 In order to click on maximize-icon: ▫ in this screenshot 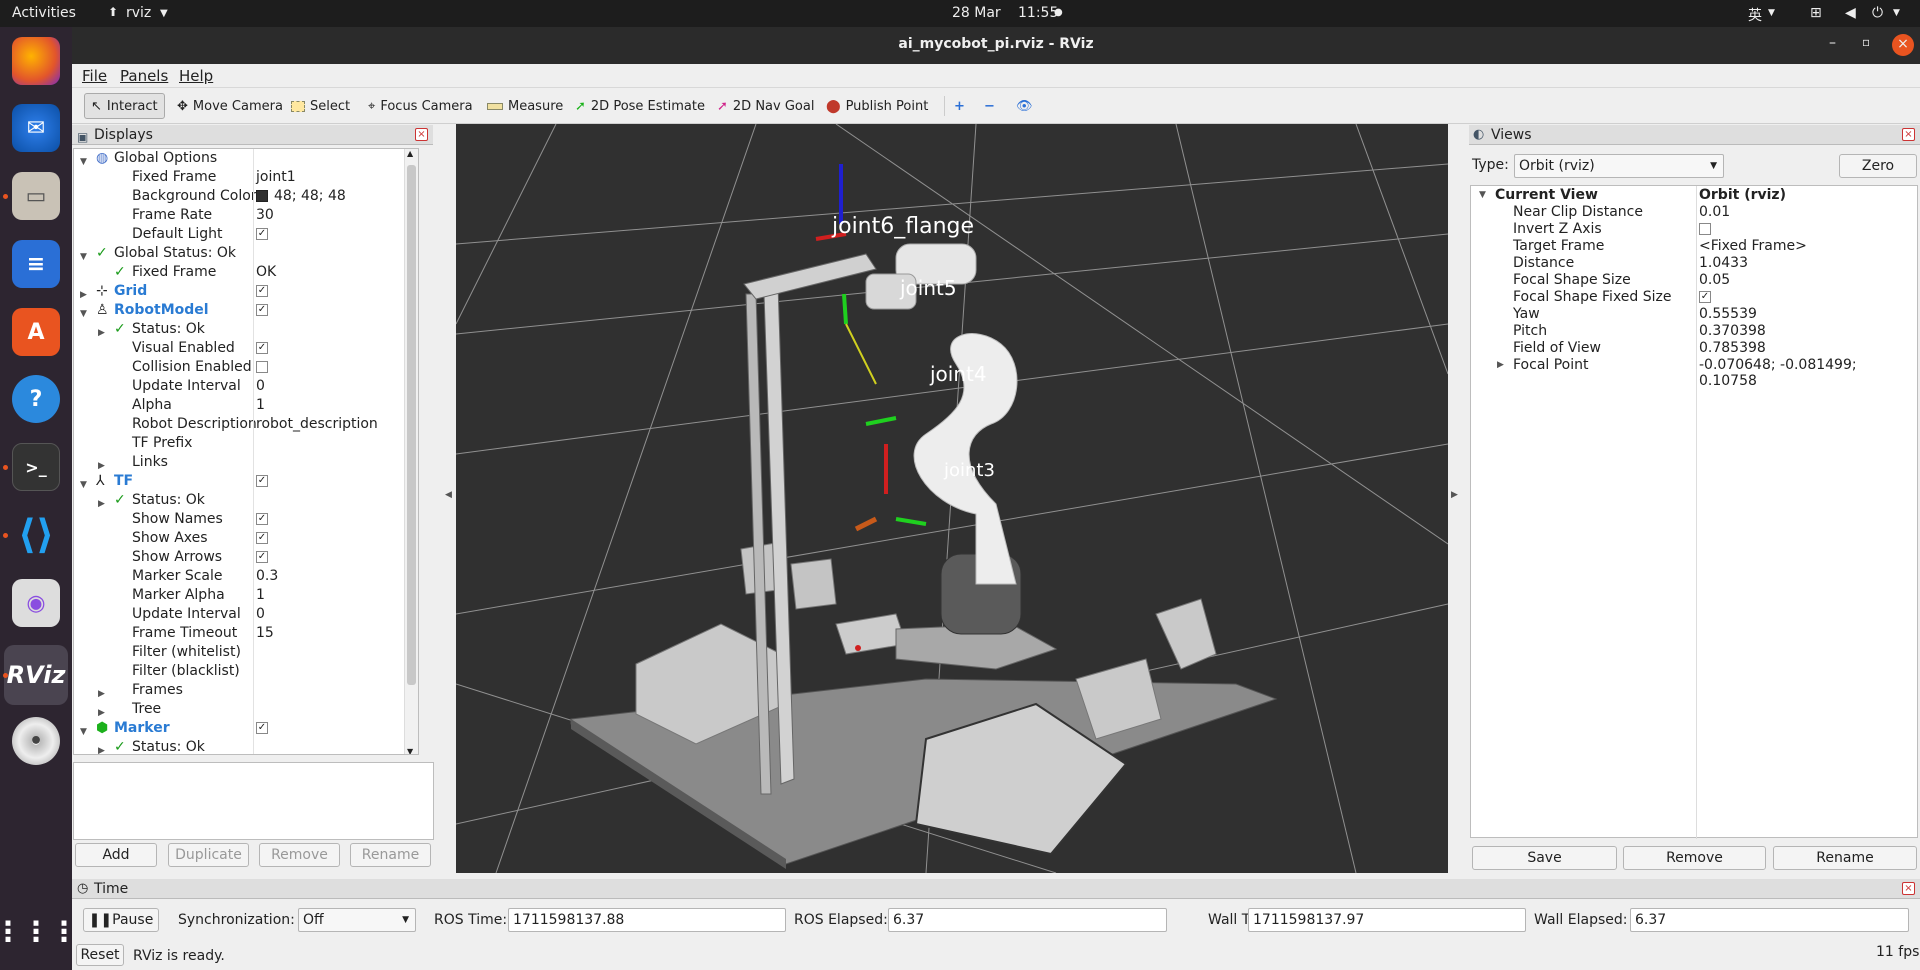, I will do `click(1866, 42)`.